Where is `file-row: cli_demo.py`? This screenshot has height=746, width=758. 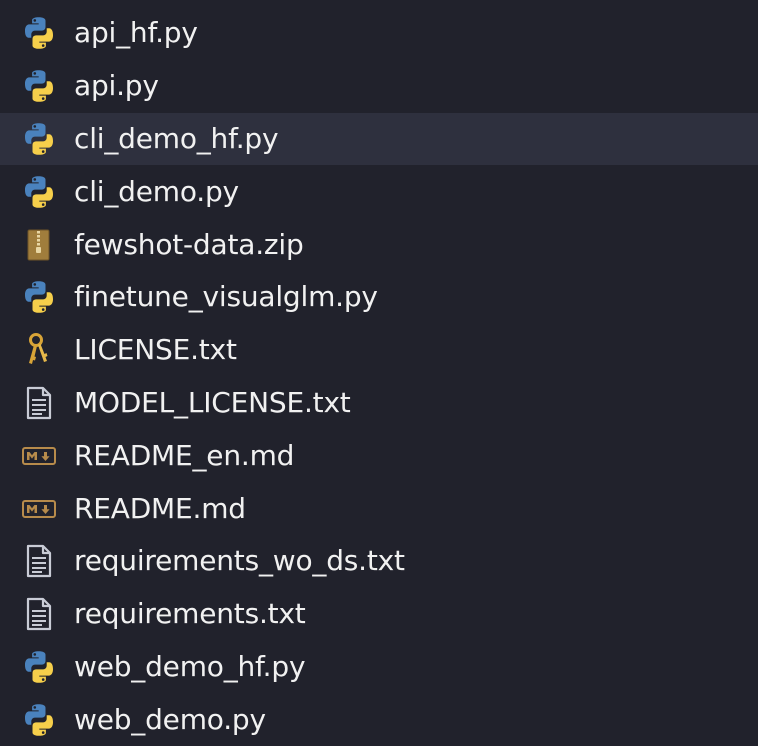 file-row: cli_demo.py is located at coordinates (379, 191).